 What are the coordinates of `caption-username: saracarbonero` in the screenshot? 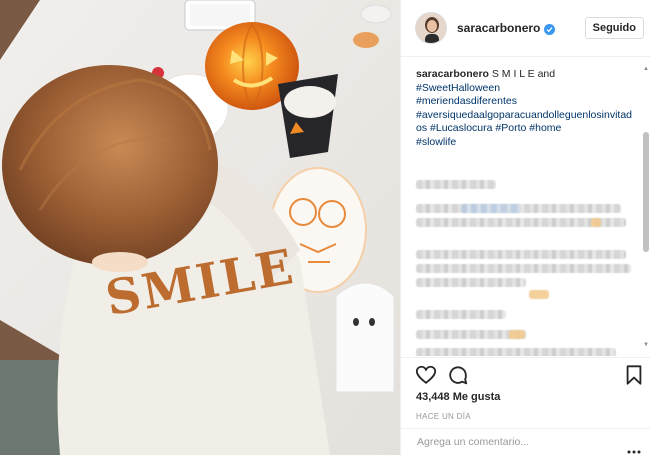 It's located at (452, 74).